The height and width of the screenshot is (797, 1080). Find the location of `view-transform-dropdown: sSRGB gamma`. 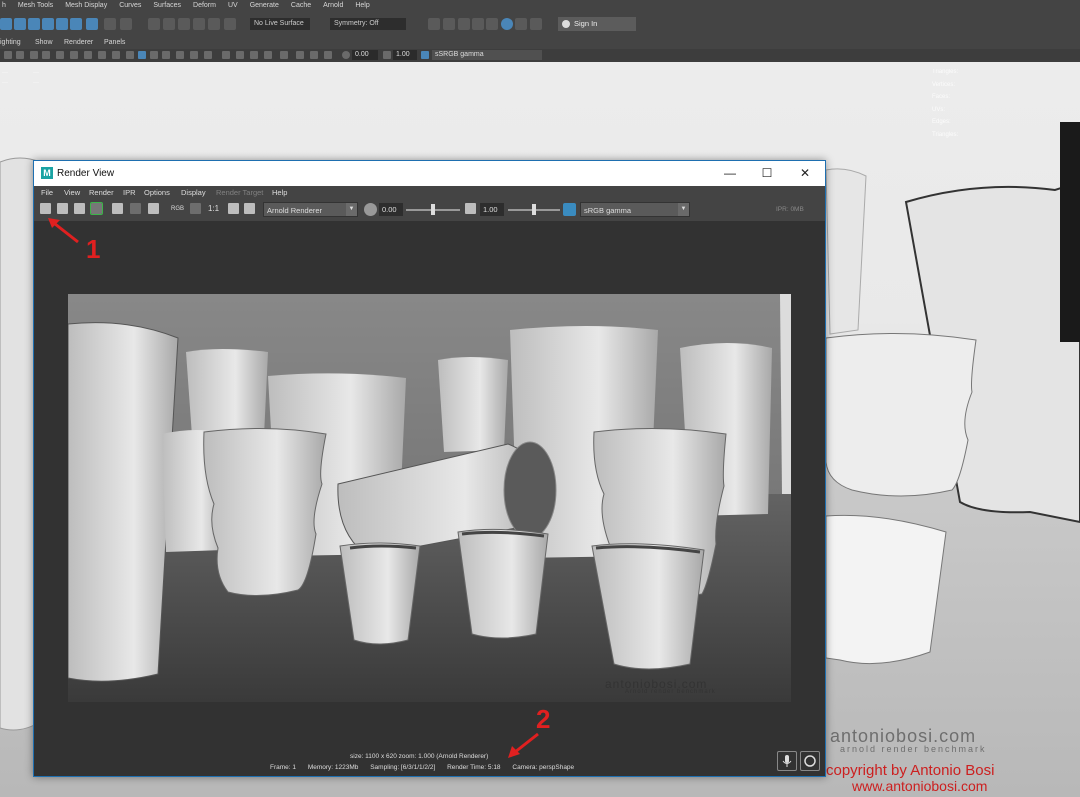

view-transform-dropdown: sSRGB gamma is located at coordinates (487, 55).